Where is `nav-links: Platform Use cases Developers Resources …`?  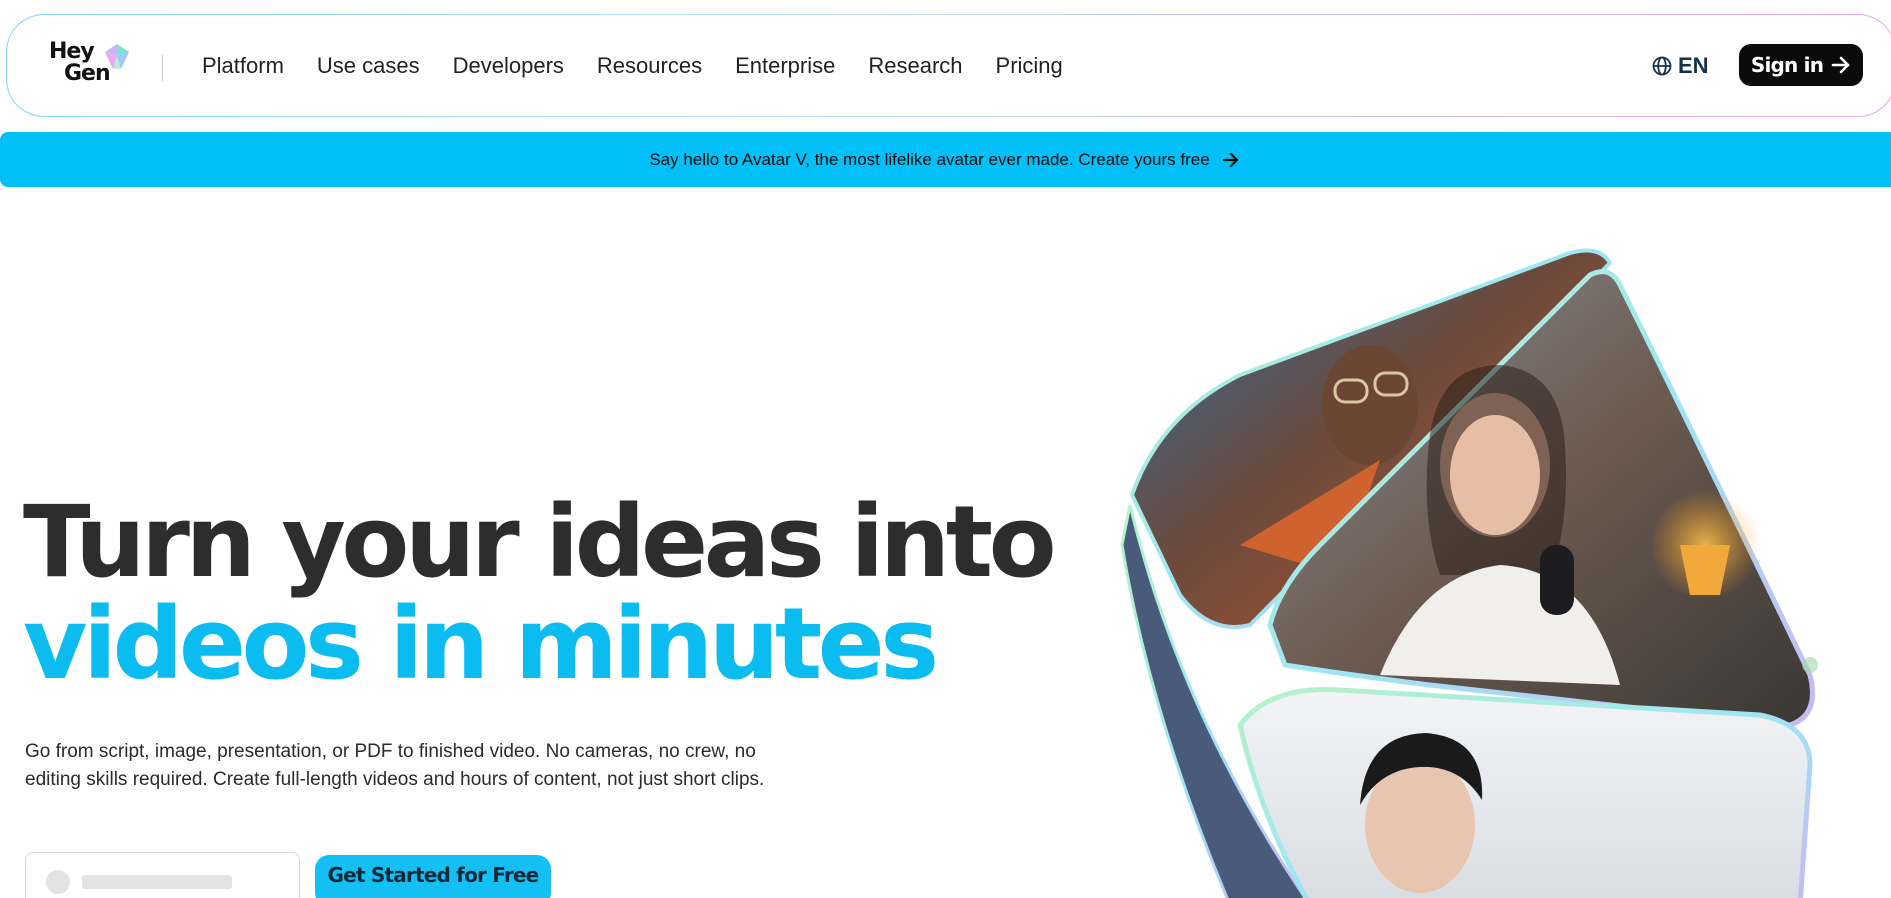 nav-links: Platform Use cases Developers Resources … is located at coordinates (632, 66).